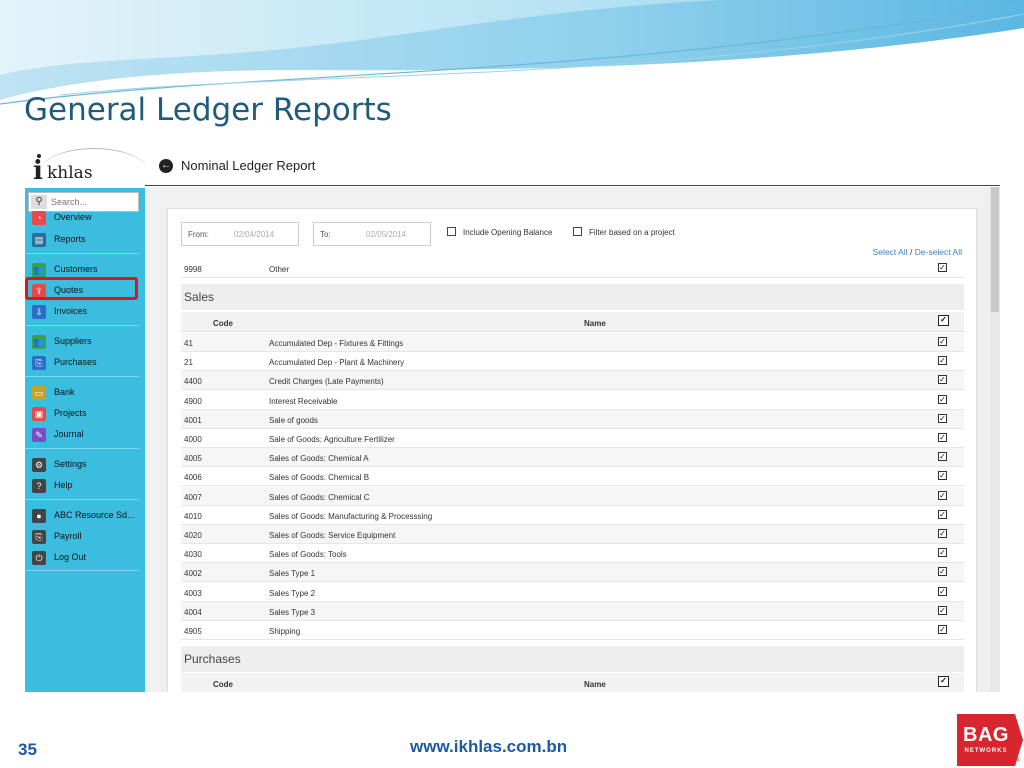  Describe the element at coordinates (39, 516) in the screenshot. I see `user-icon: ●` at that location.